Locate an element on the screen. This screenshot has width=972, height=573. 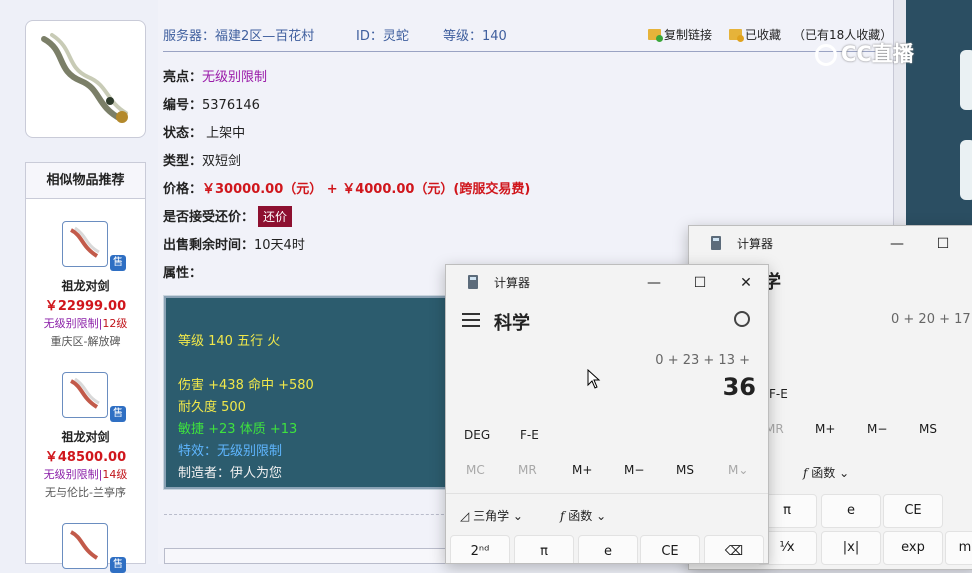
cc-logo-text: CC直播 is located at coordinates (877, 54).